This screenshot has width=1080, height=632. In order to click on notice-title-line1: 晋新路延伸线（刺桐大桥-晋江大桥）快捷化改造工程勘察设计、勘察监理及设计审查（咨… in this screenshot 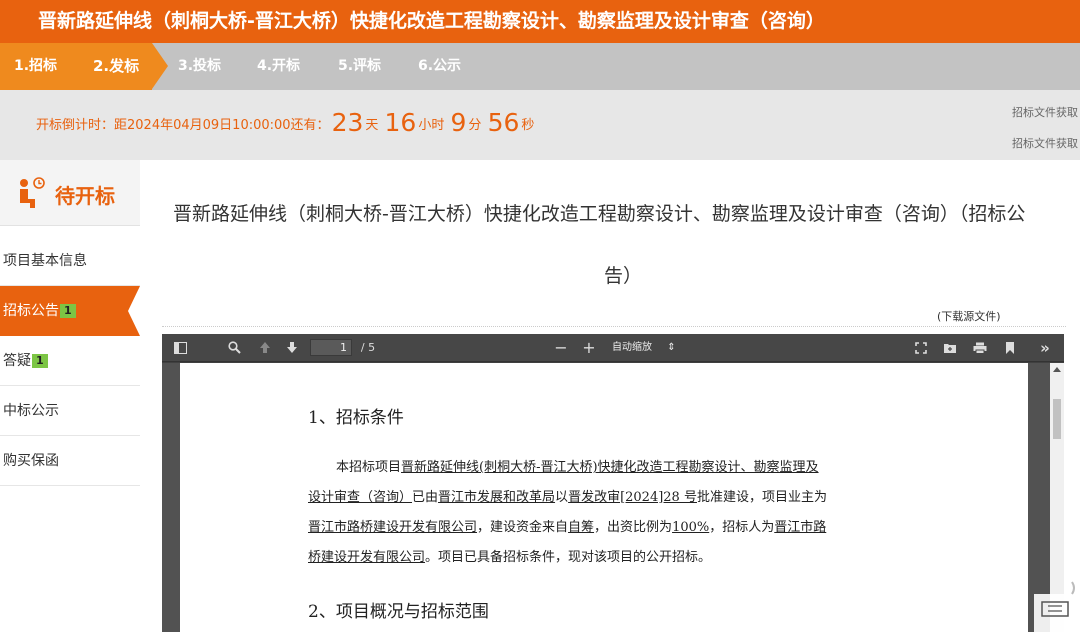, I will do `click(599, 214)`.